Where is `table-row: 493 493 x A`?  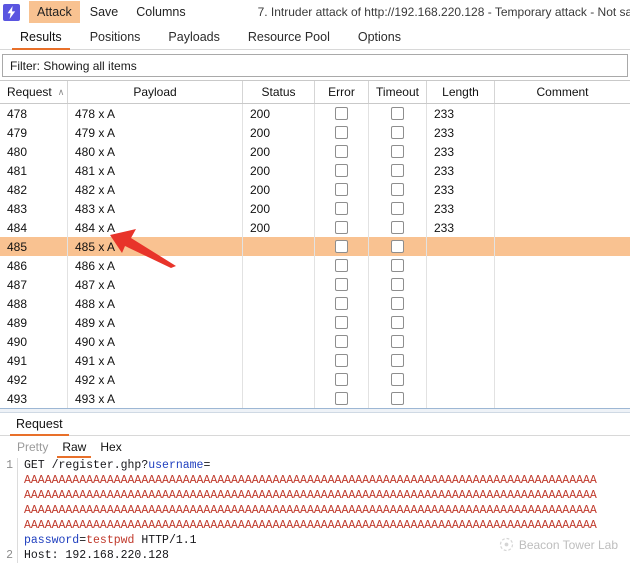
table-row: 493 493 x A is located at coordinates (315, 398).